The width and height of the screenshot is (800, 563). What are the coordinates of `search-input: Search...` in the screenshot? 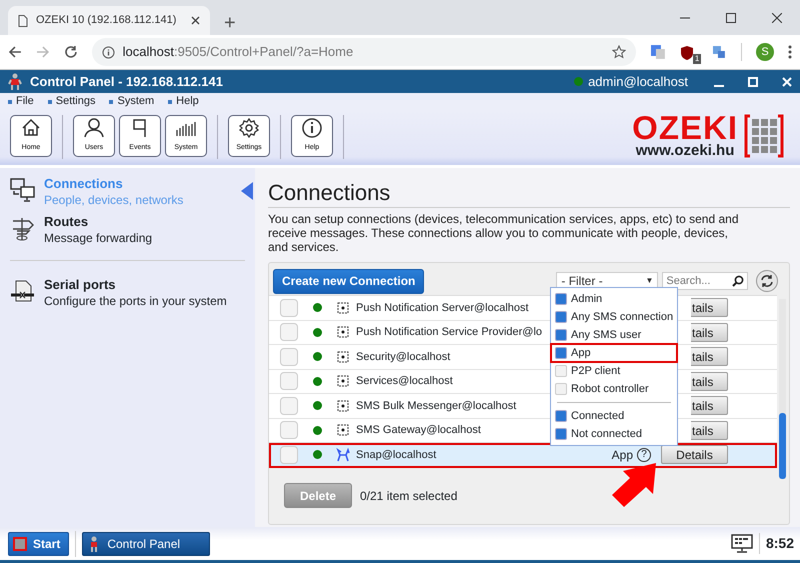 It's located at (699, 281).